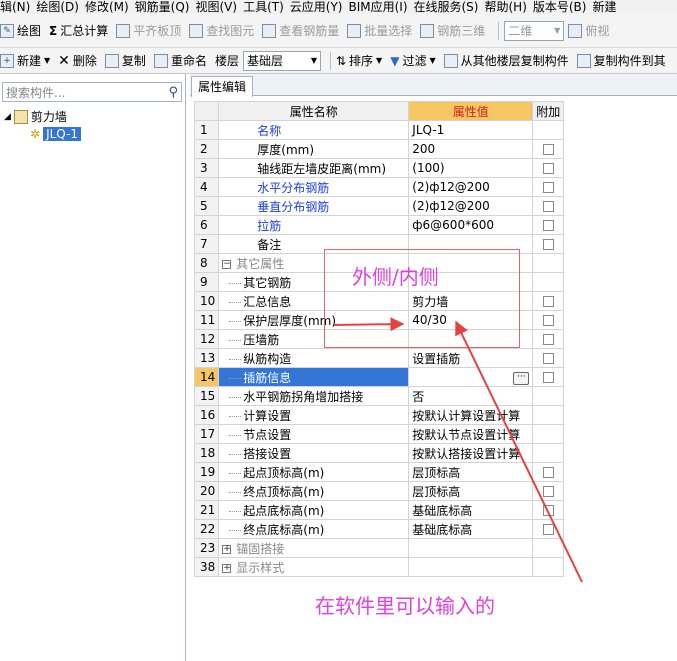  I want to click on new-button: + 新建 ▼, so click(25, 61).